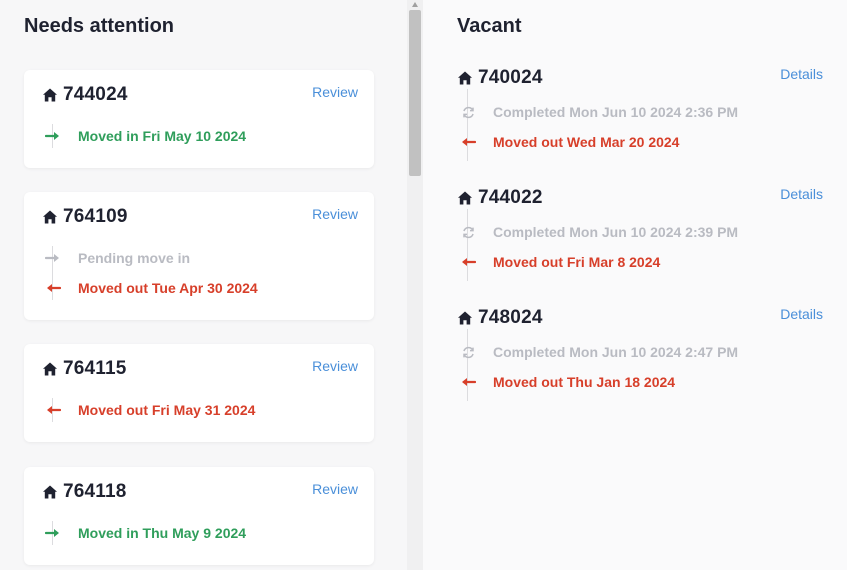 The height and width of the screenshot is (570, 847). I want to click on scrollbar, so click(415, 285).